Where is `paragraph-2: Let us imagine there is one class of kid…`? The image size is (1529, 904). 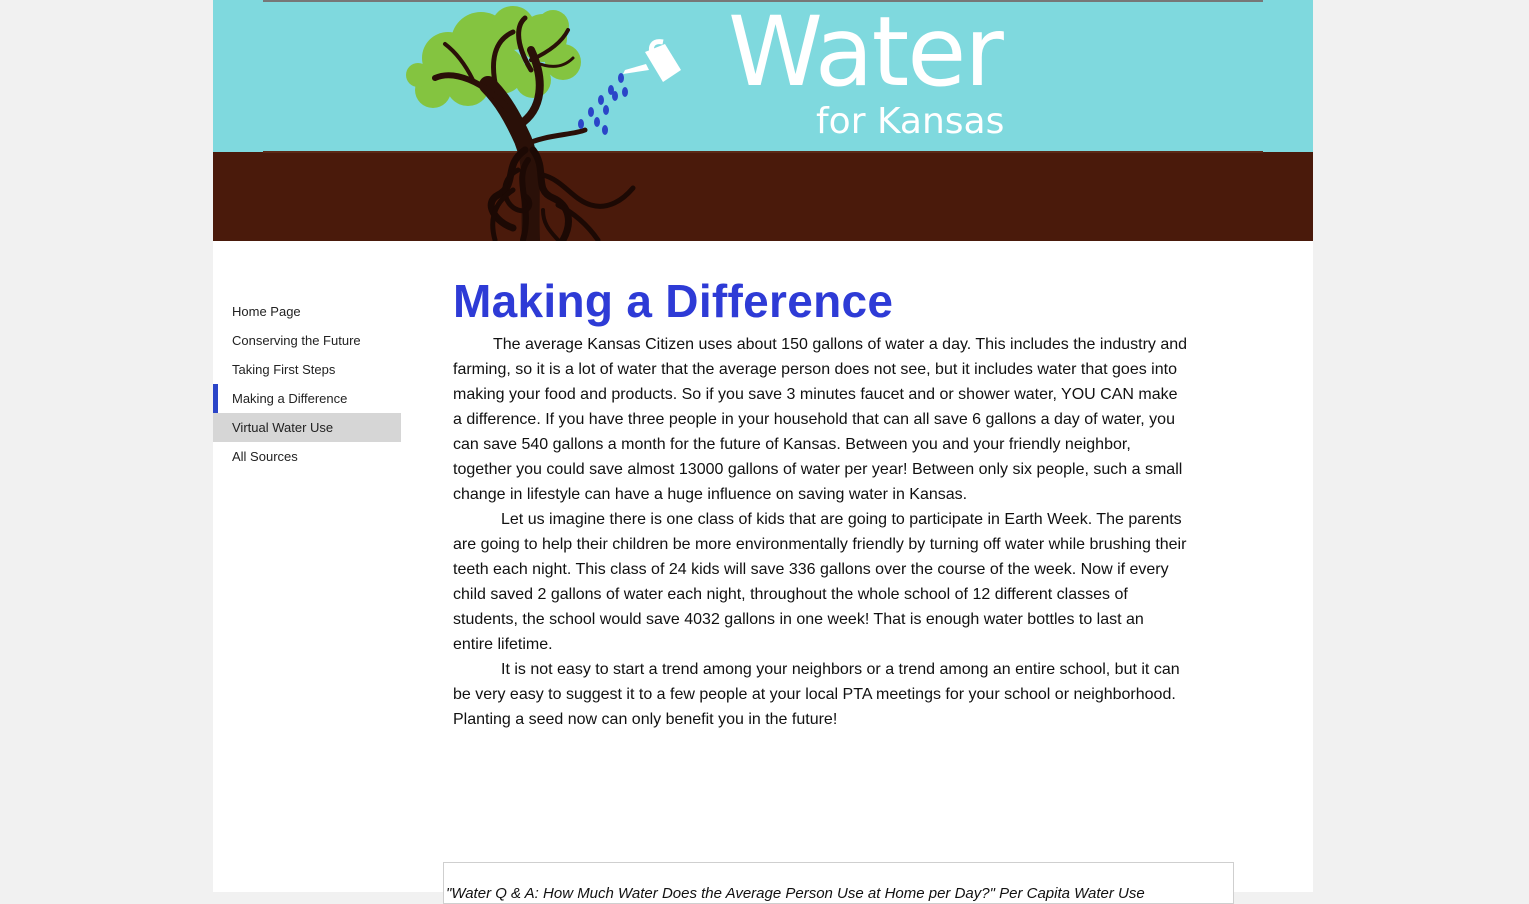
paragraph-2: Let us imagine there is one class of kid… is located at coordinates (820, 582).